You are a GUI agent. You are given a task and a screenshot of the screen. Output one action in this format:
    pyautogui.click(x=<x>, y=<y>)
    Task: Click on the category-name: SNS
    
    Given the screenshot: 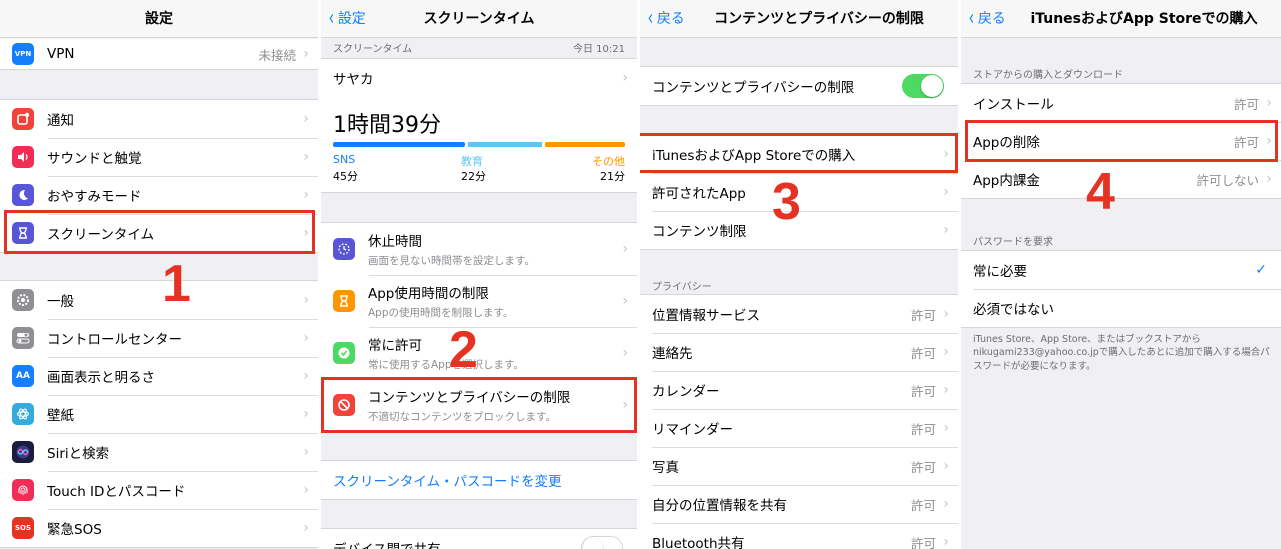 What is the action you would take?
    pyautogui.click(x=344, y=159)
    